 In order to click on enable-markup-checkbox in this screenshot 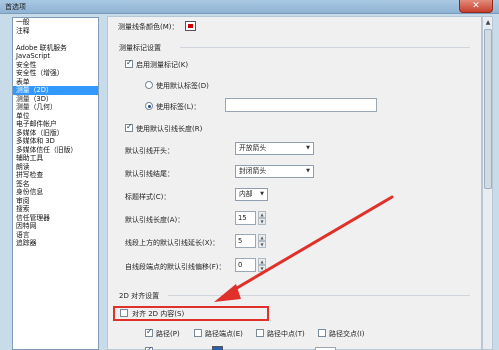, I will do `click(129, 63)`.